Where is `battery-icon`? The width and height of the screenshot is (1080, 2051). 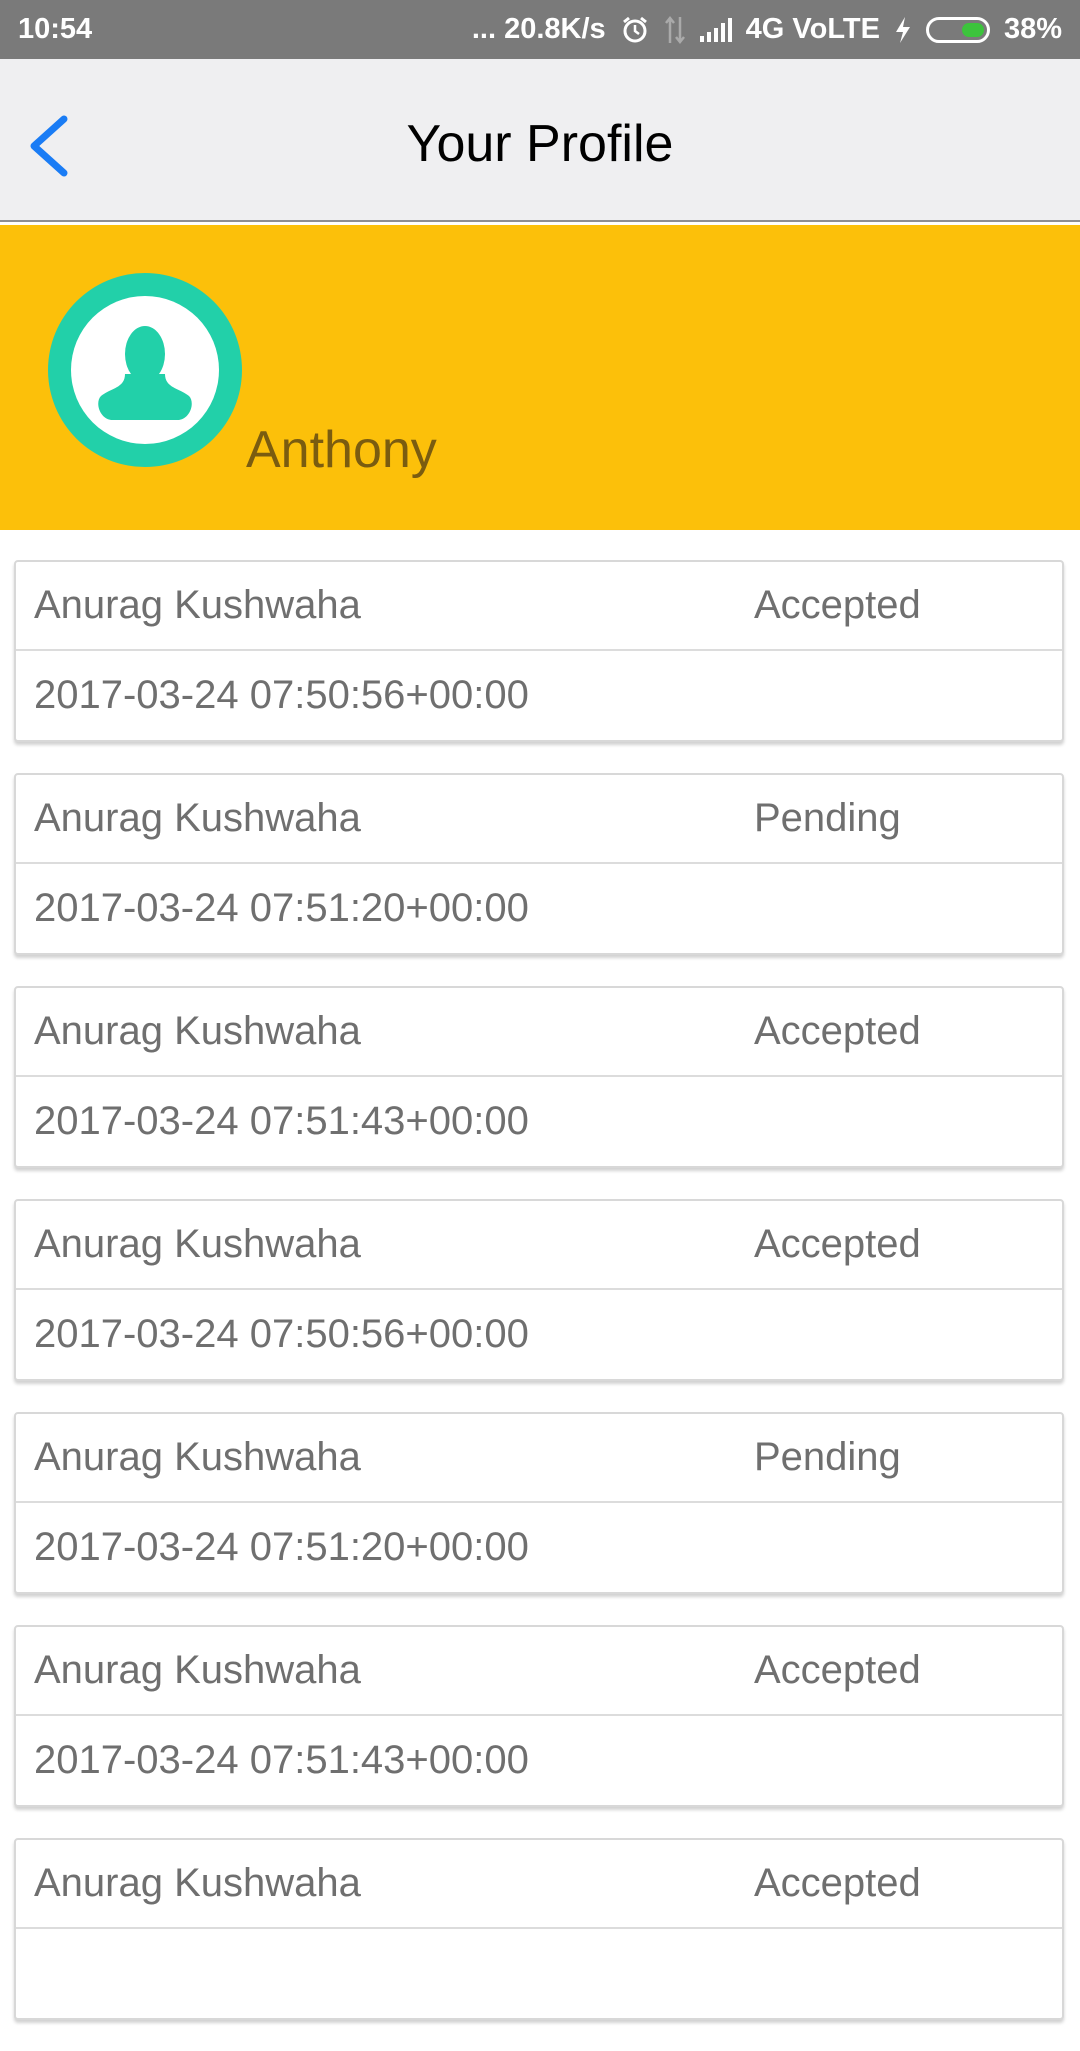 battery-icon is located at coordinates (957, 29).